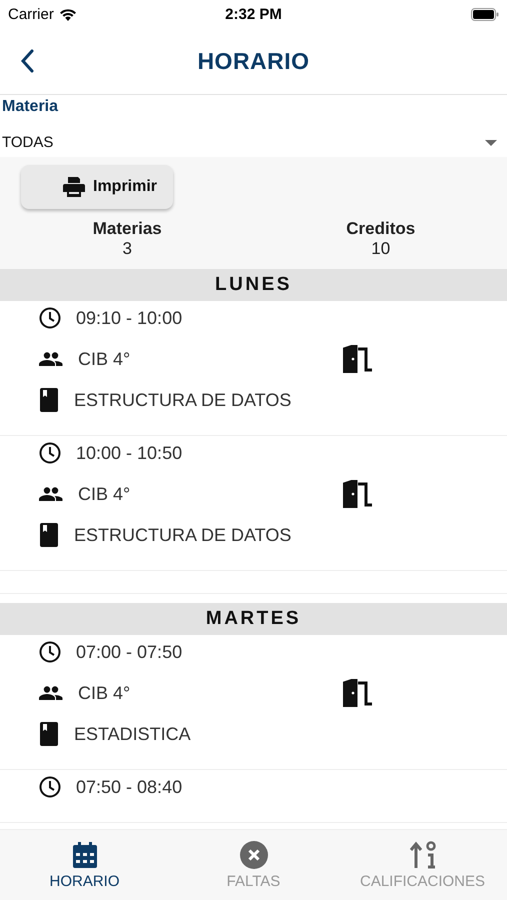  Describe the element at coordinates (27, 61) in the screenshot. I see `back-icon` at that location.